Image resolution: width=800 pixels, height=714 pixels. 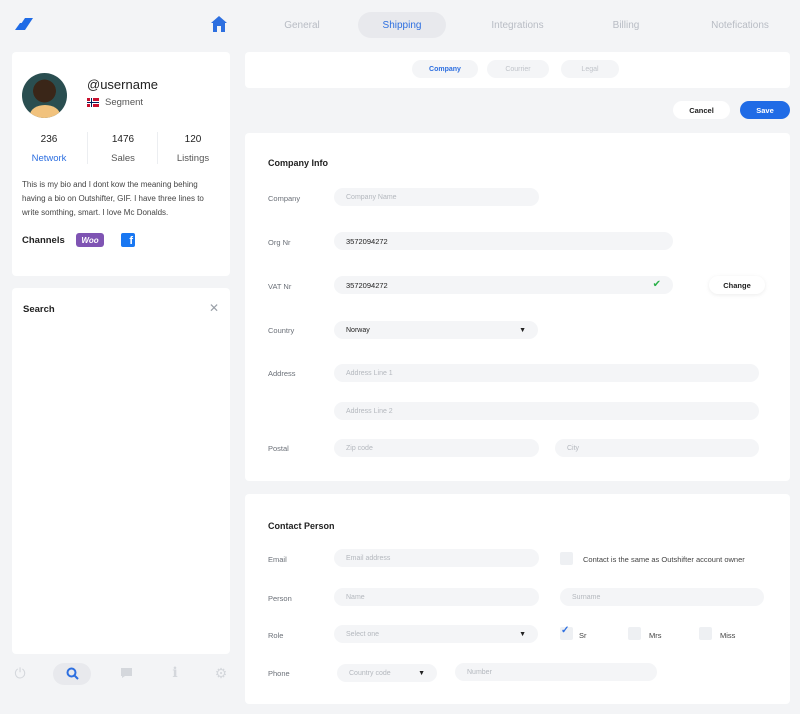 What do you see at coordinates (556, 672) in the screenshot?
I see `phone-number-input: Number` at bounding box center [556, 672].